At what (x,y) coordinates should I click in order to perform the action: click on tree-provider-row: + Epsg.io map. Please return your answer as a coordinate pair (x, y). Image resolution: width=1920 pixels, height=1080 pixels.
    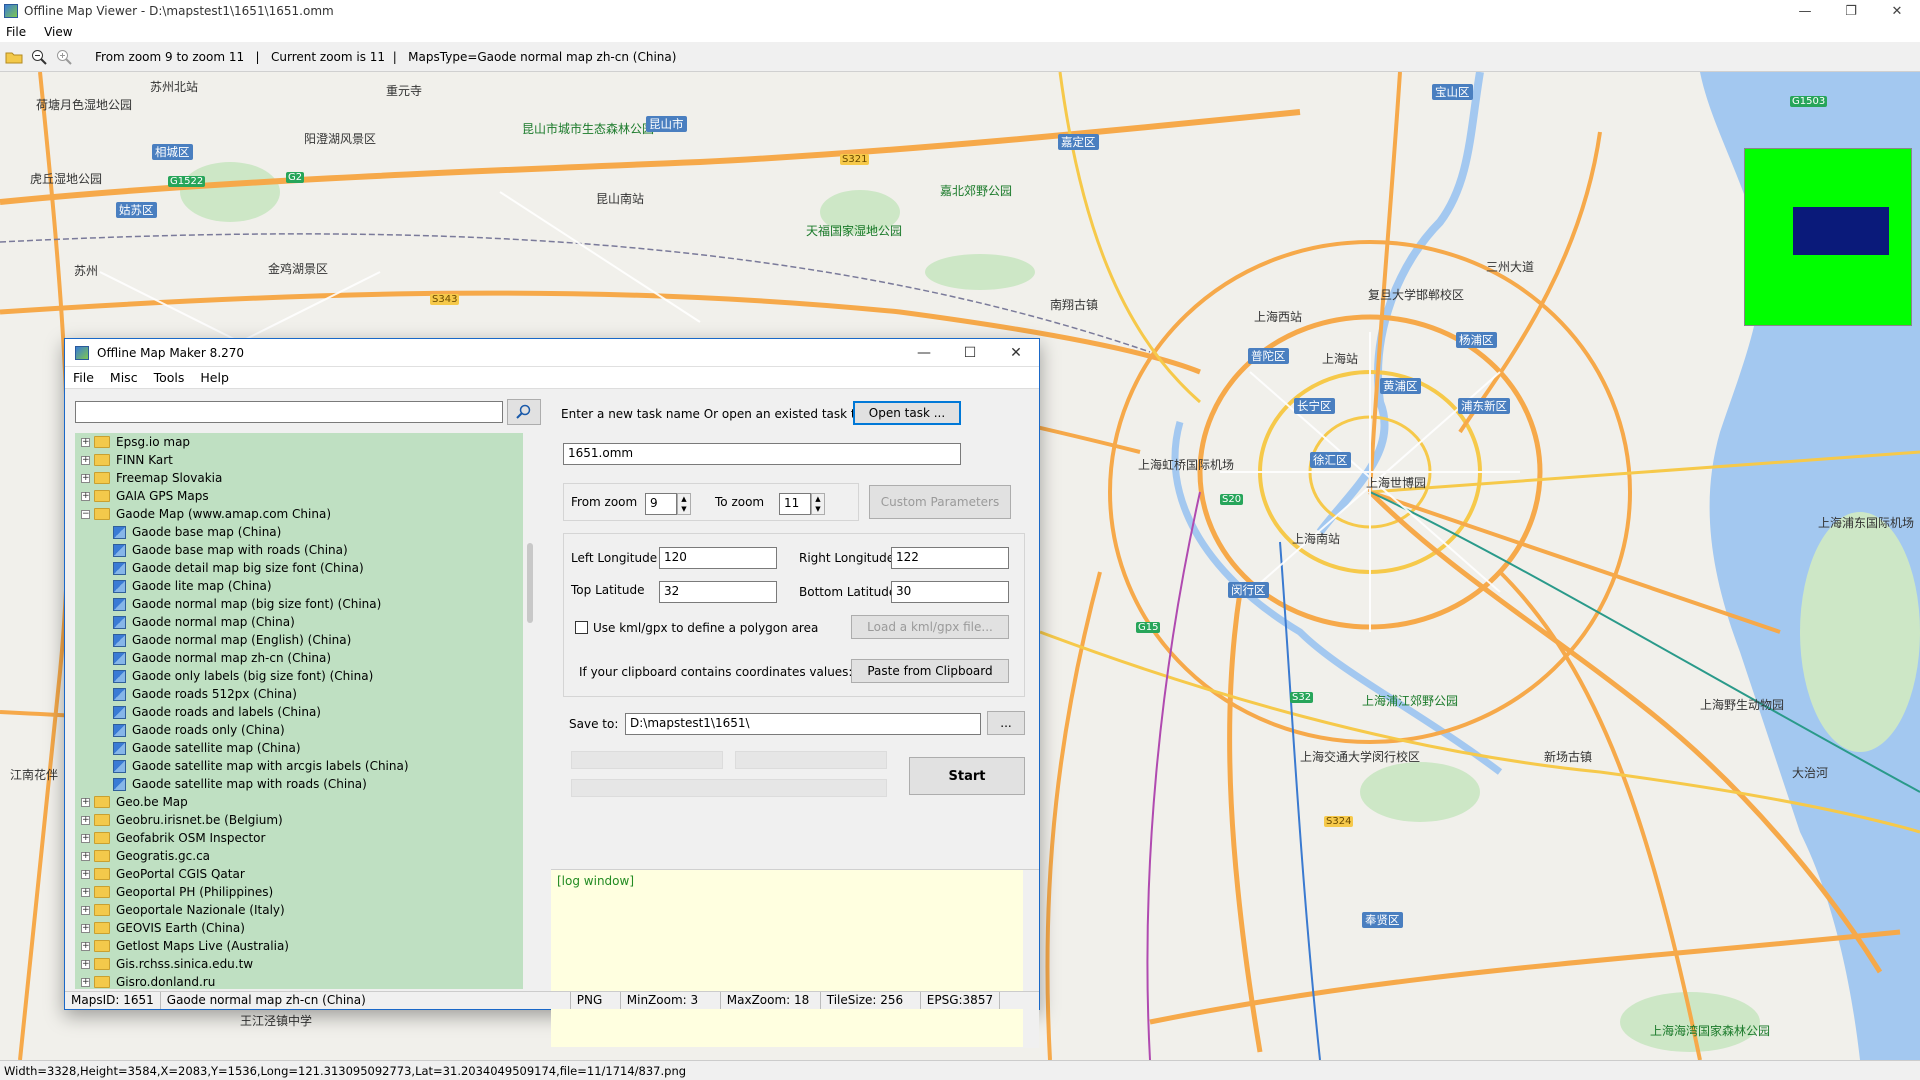
    Looking at the image, I should click on (307, 442).